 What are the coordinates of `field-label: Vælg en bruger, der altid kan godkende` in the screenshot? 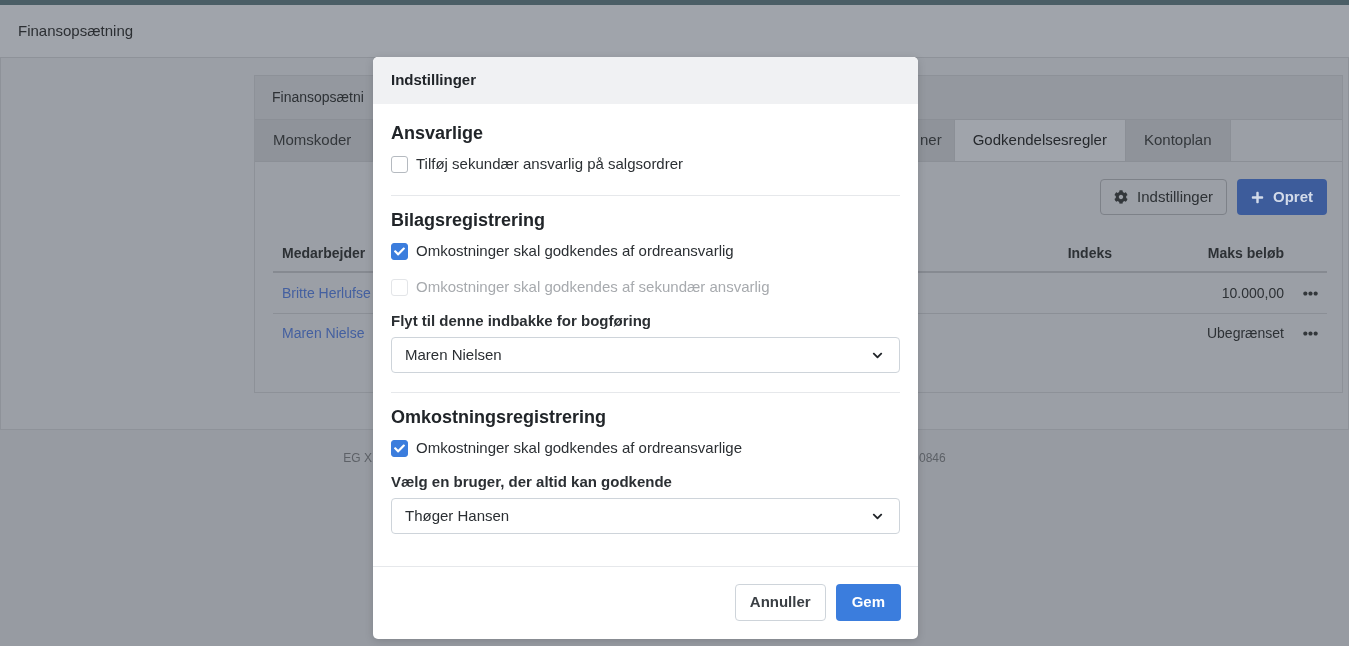 It's located at (531, 482).